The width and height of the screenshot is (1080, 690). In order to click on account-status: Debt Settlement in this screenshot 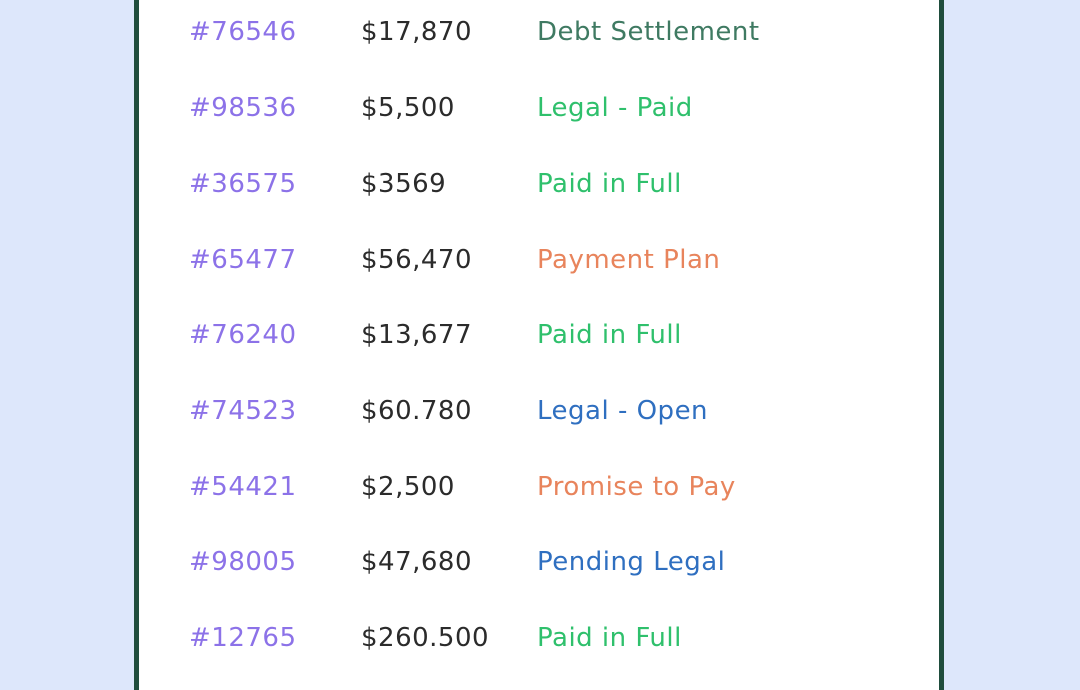, I will do `click(648, 32)`.